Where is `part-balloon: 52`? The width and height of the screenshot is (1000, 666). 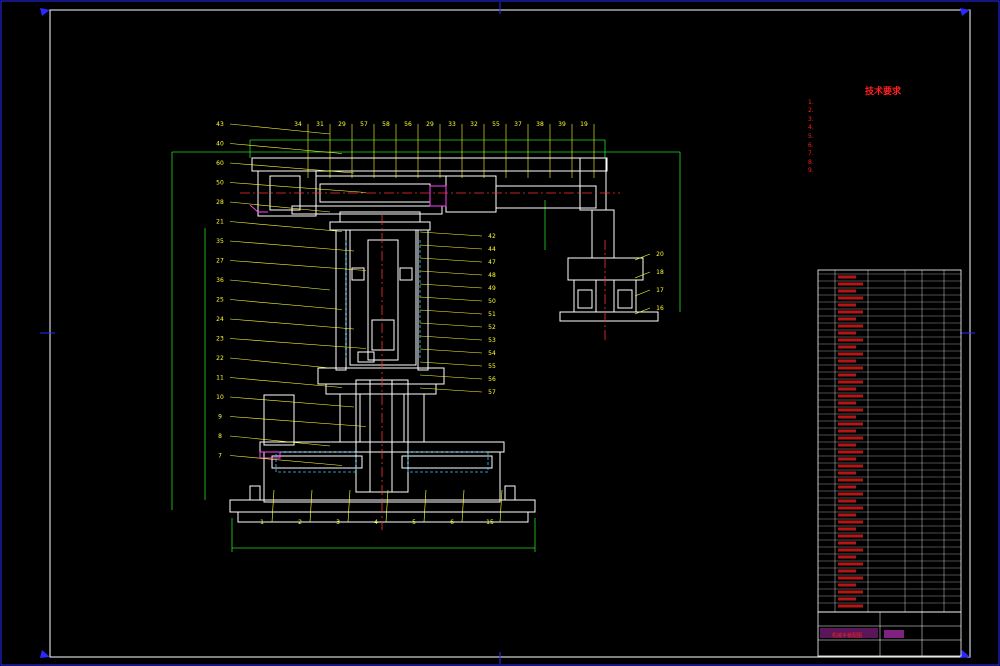
part-balloon: 52 is located at coordinates (492, 327).